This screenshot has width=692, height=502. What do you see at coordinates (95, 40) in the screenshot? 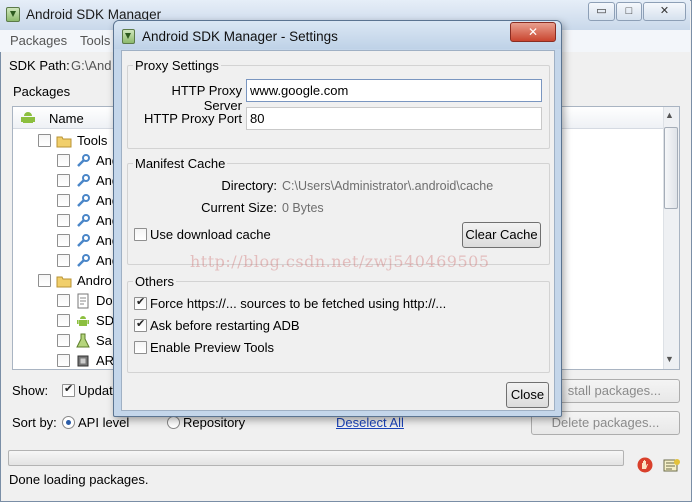
I see `menu-tools: Tools` at bounding box center [95, 40].